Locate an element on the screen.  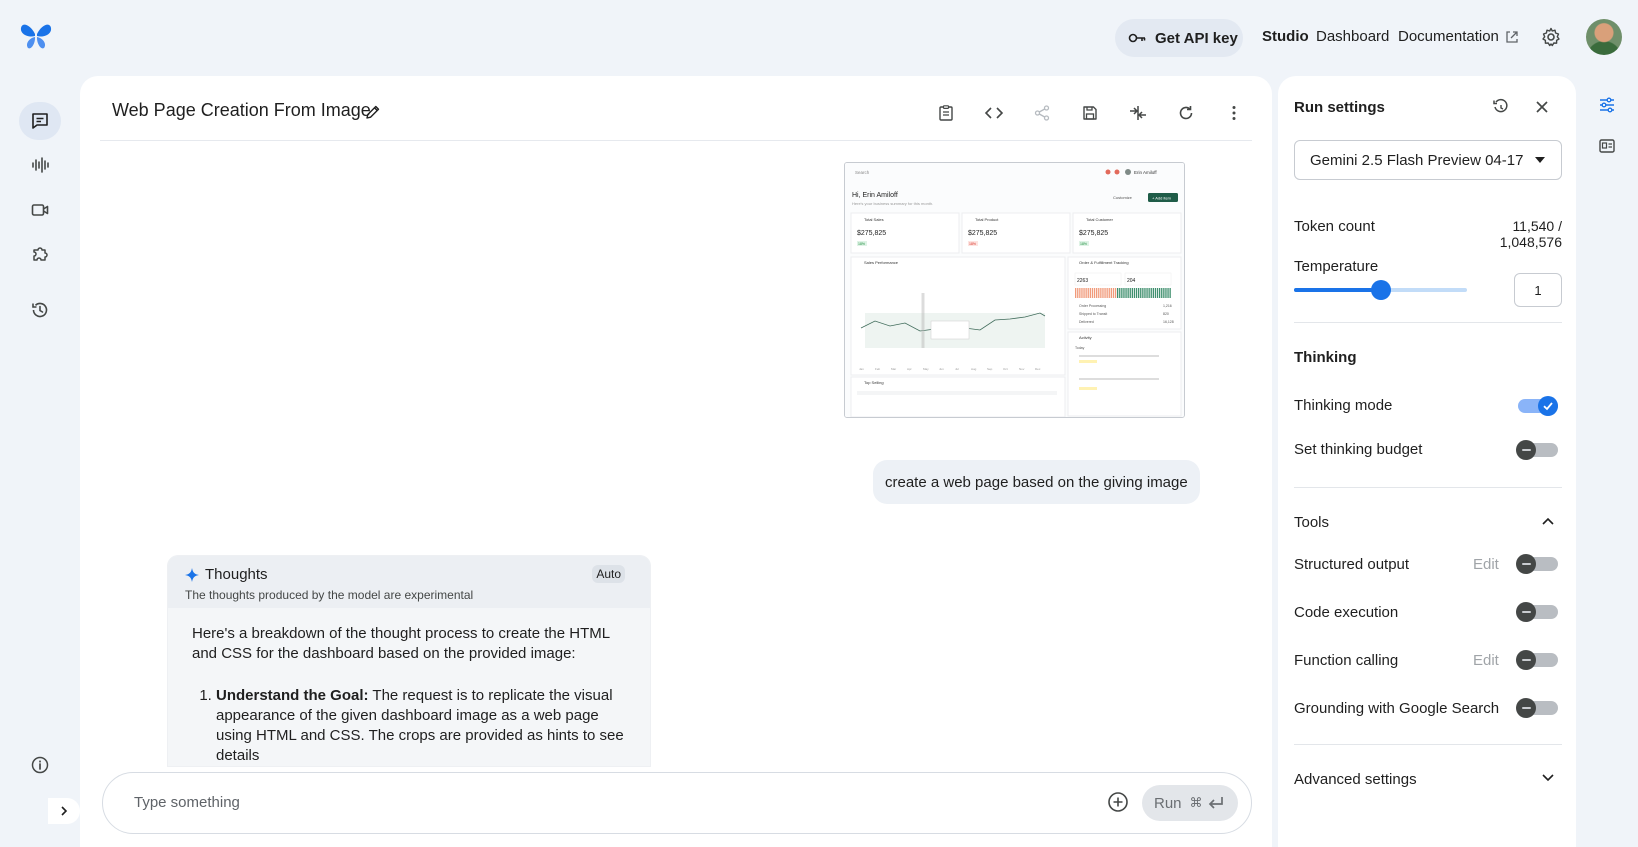
temperature-label: Temperature is located at coordinates (1336, 266).